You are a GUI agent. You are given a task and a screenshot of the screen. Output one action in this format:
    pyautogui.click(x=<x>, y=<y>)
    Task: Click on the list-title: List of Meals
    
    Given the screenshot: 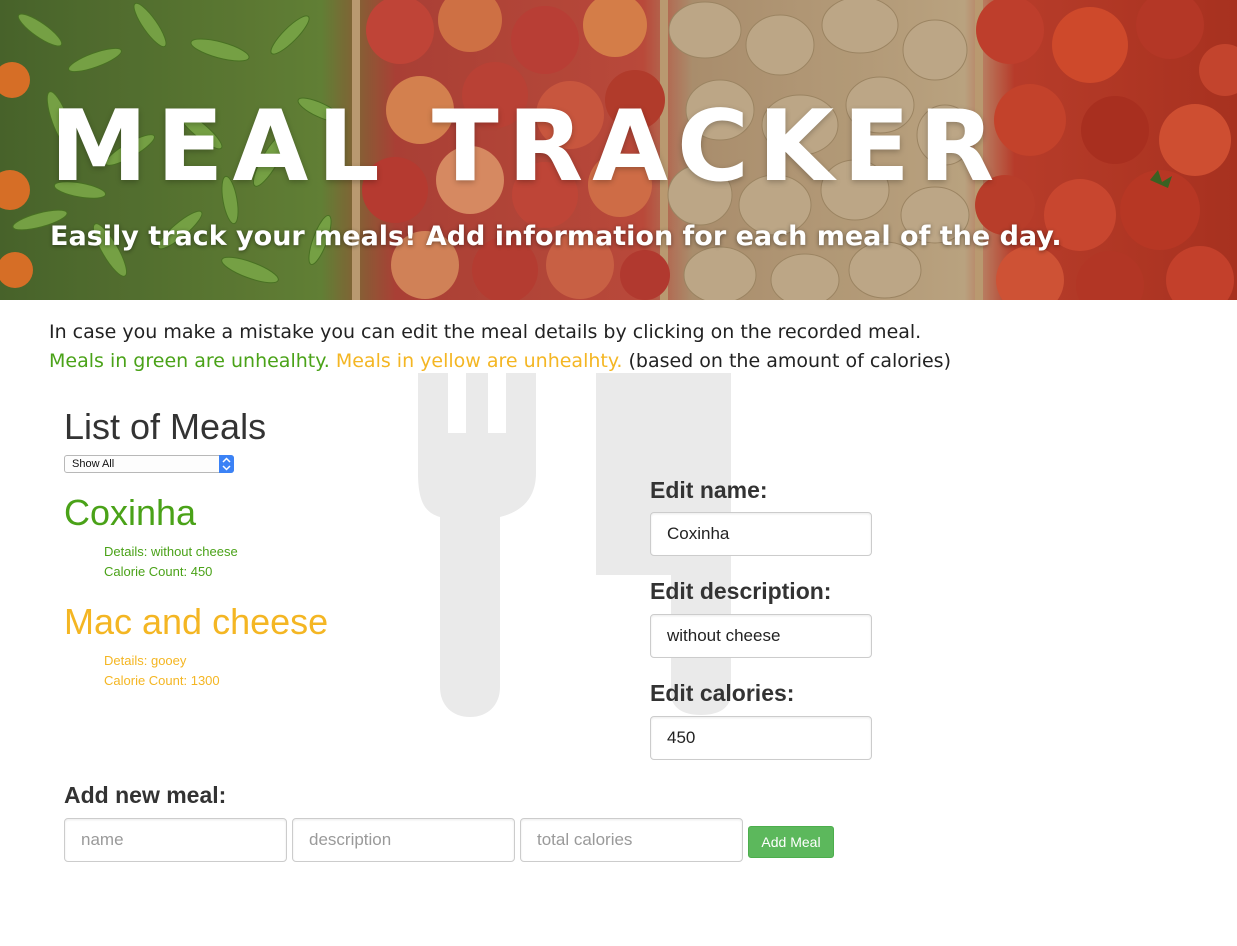 What is the action you would take?
    pyautogui.click(x=165, y=426)
    